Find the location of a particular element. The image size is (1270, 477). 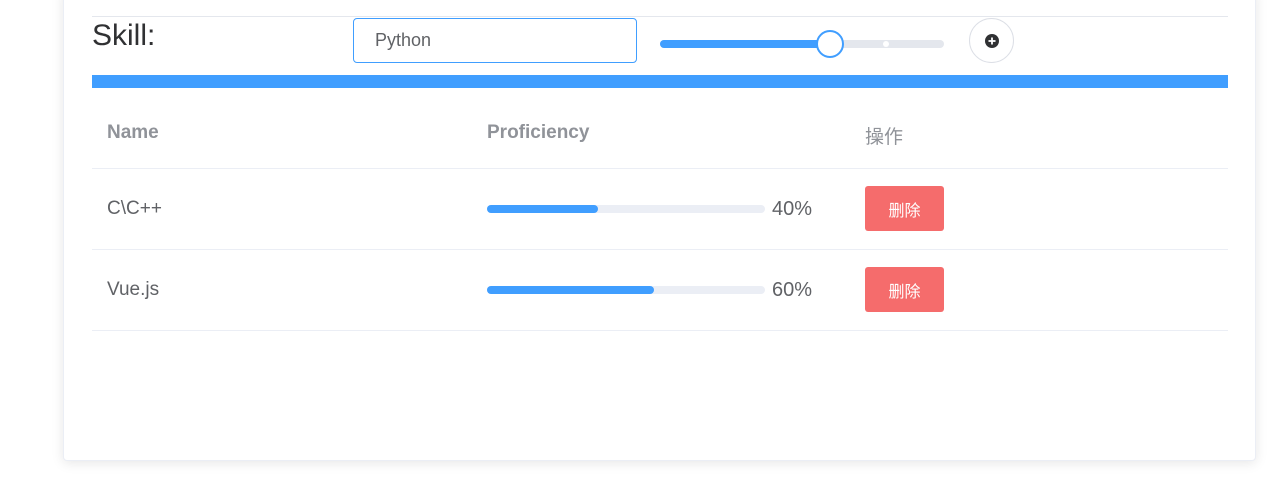

skill-label: Skill: is located at coordinates (124, 35).